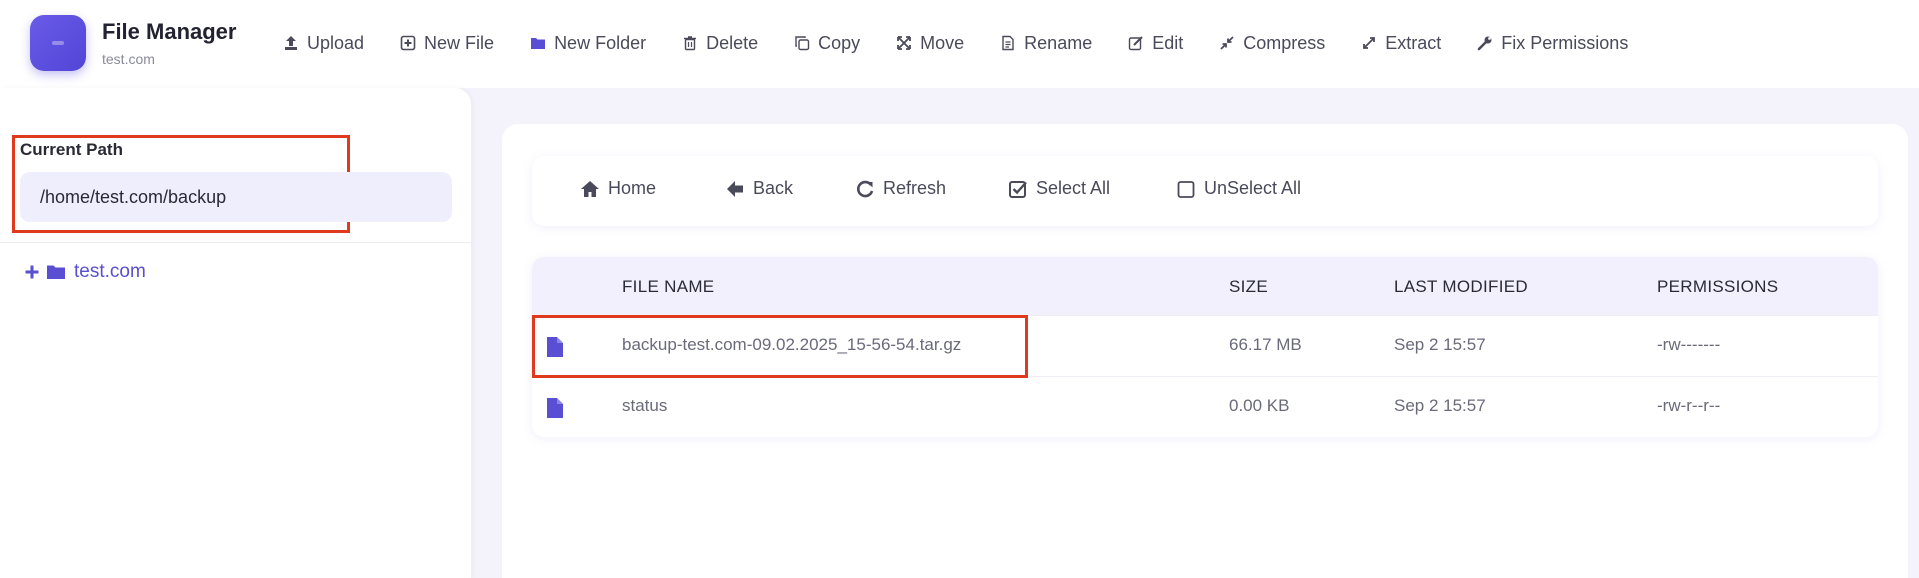  Describe the element at coordinates (904, 43) in the screenshot. I see `move-icon` at that location.